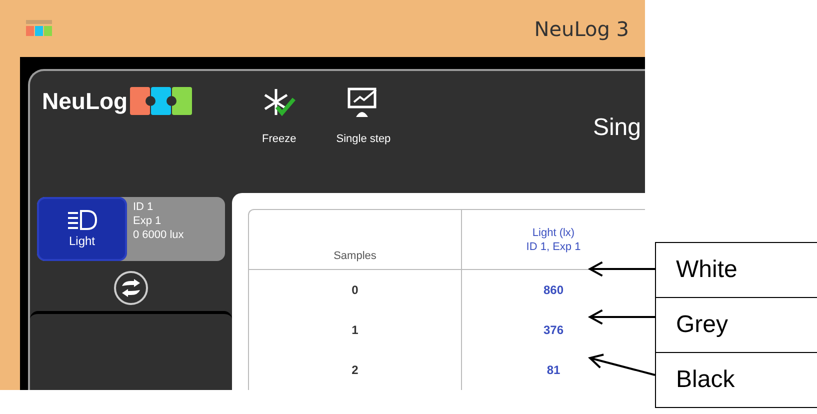 This screenshot has height=414, width=817. I want to click on logo-text: NeuLog, so click(85, 101).